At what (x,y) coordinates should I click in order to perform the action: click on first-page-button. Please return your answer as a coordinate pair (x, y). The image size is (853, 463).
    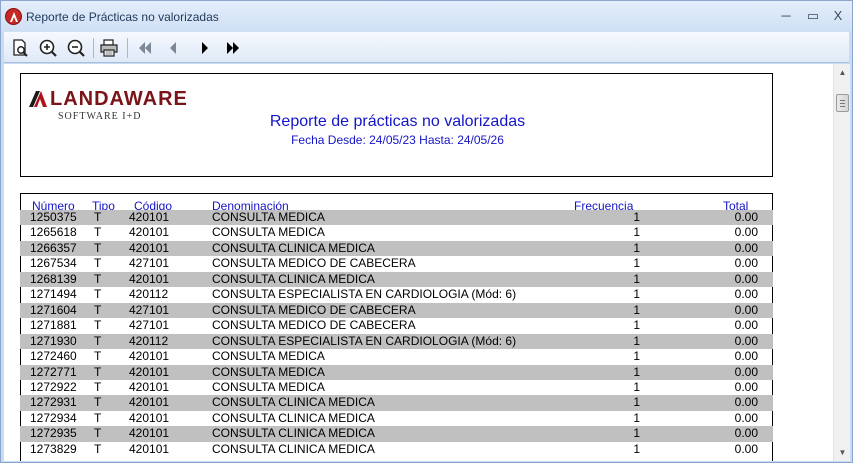
    Looking at the image, I should click on (145, 48).